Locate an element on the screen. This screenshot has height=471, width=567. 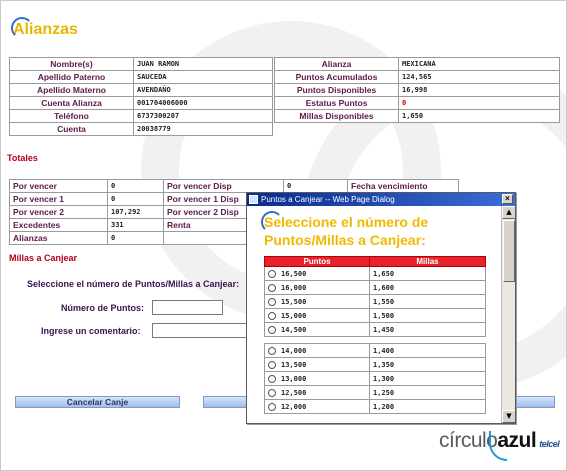
miles-value: 1,300 is located at coordinates (427, 378).